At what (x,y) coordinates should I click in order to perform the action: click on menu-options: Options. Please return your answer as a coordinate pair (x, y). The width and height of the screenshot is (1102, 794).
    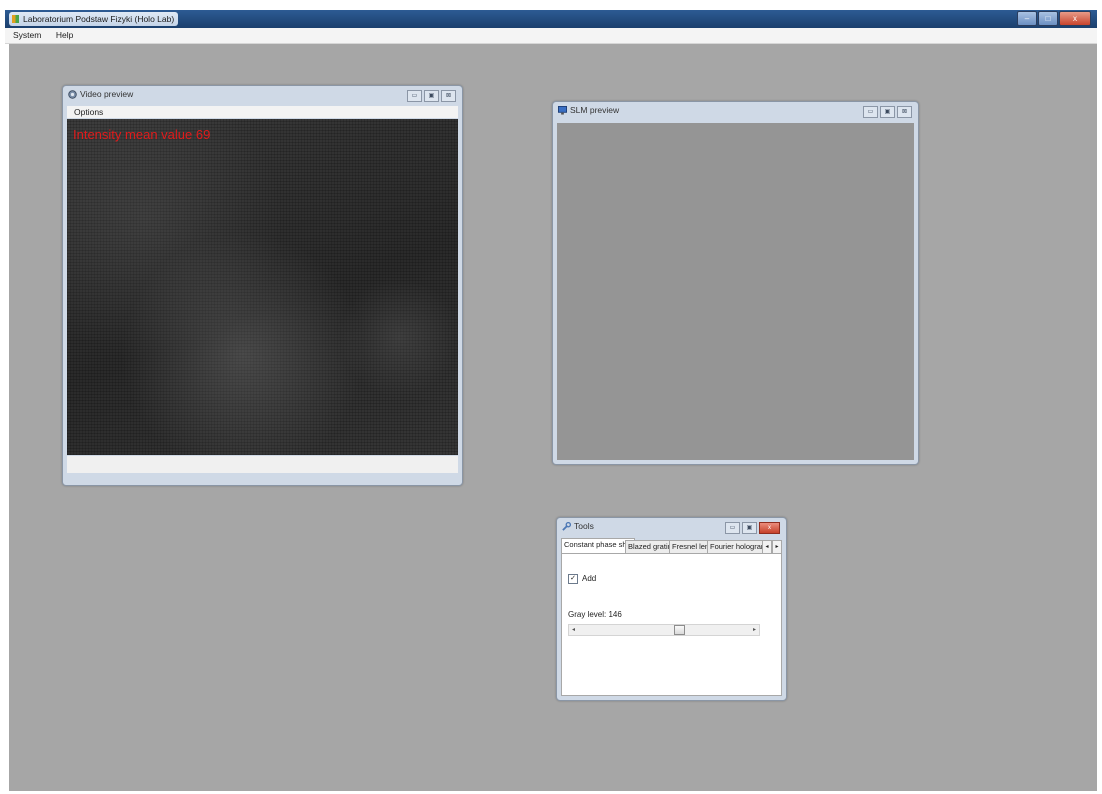
    Looking at the image, I should click on (85, 112).